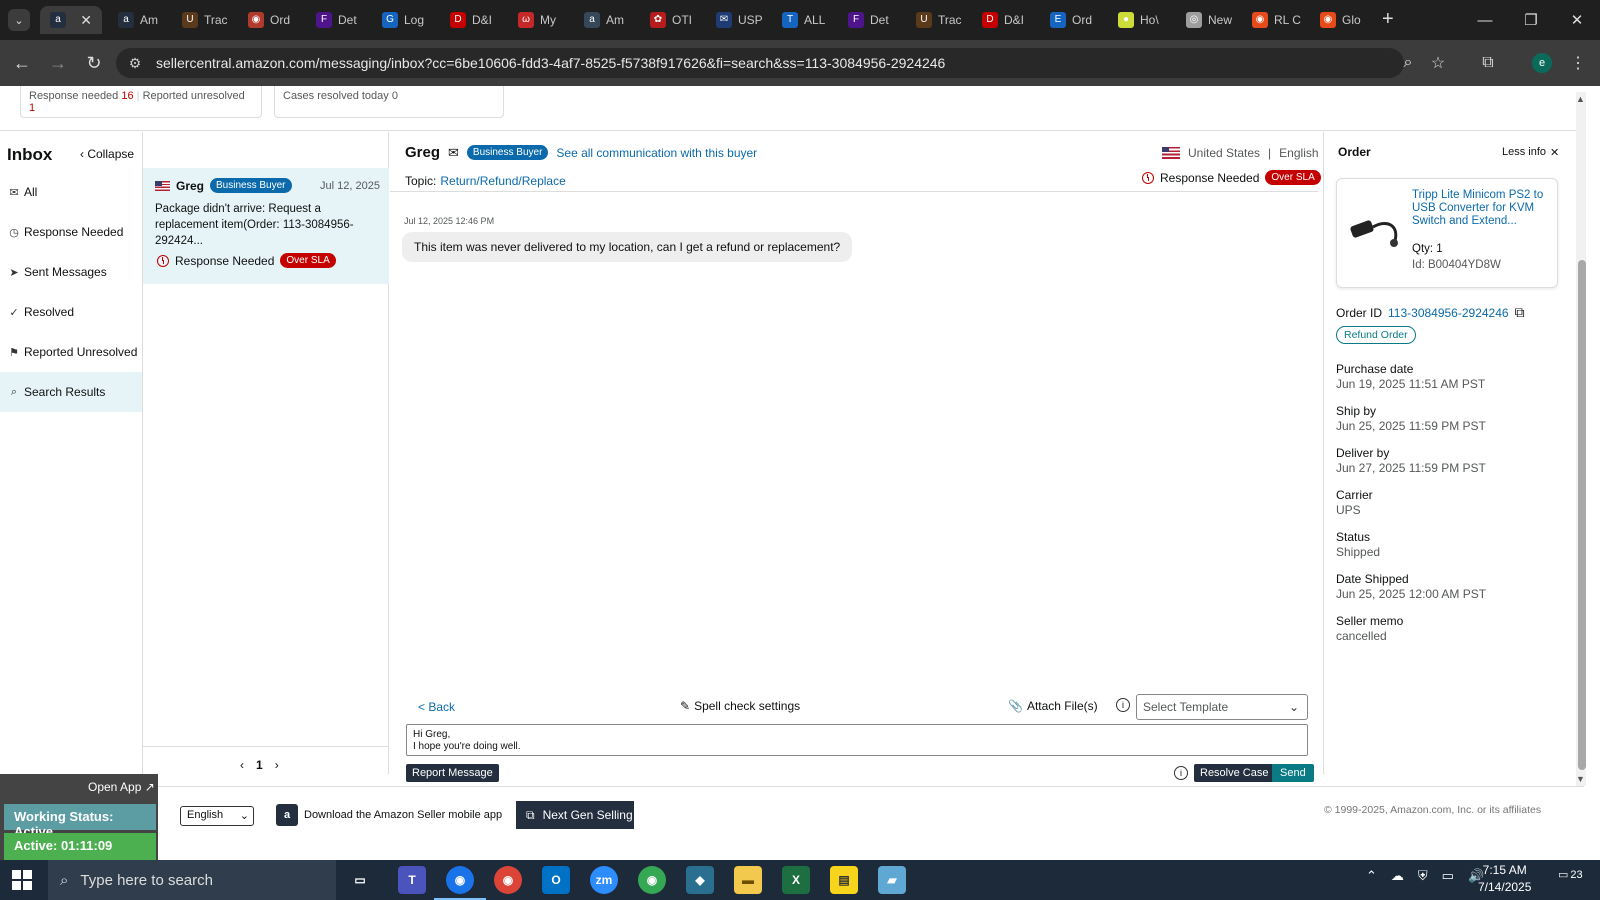 This screenshot has width=1600, height=900. I want to click on spell-check-button: Spell check settings, so click(747, 706).